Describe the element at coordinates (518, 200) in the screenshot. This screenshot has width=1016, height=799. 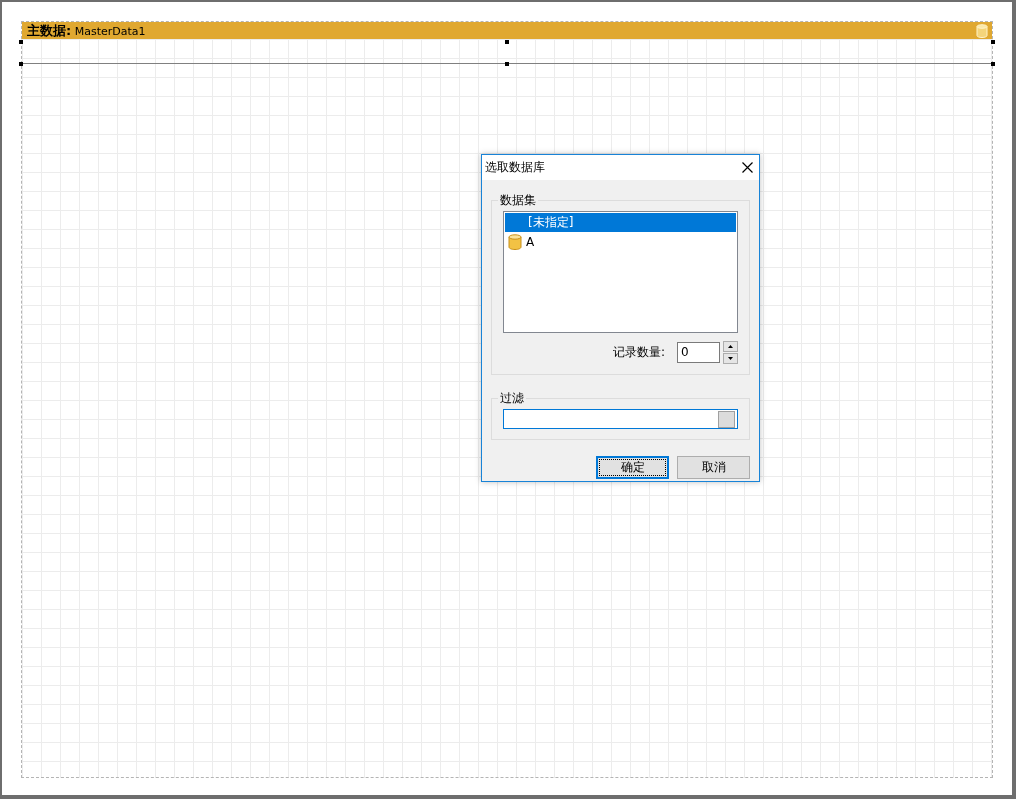
I see `group-label: 数据集` at that location.